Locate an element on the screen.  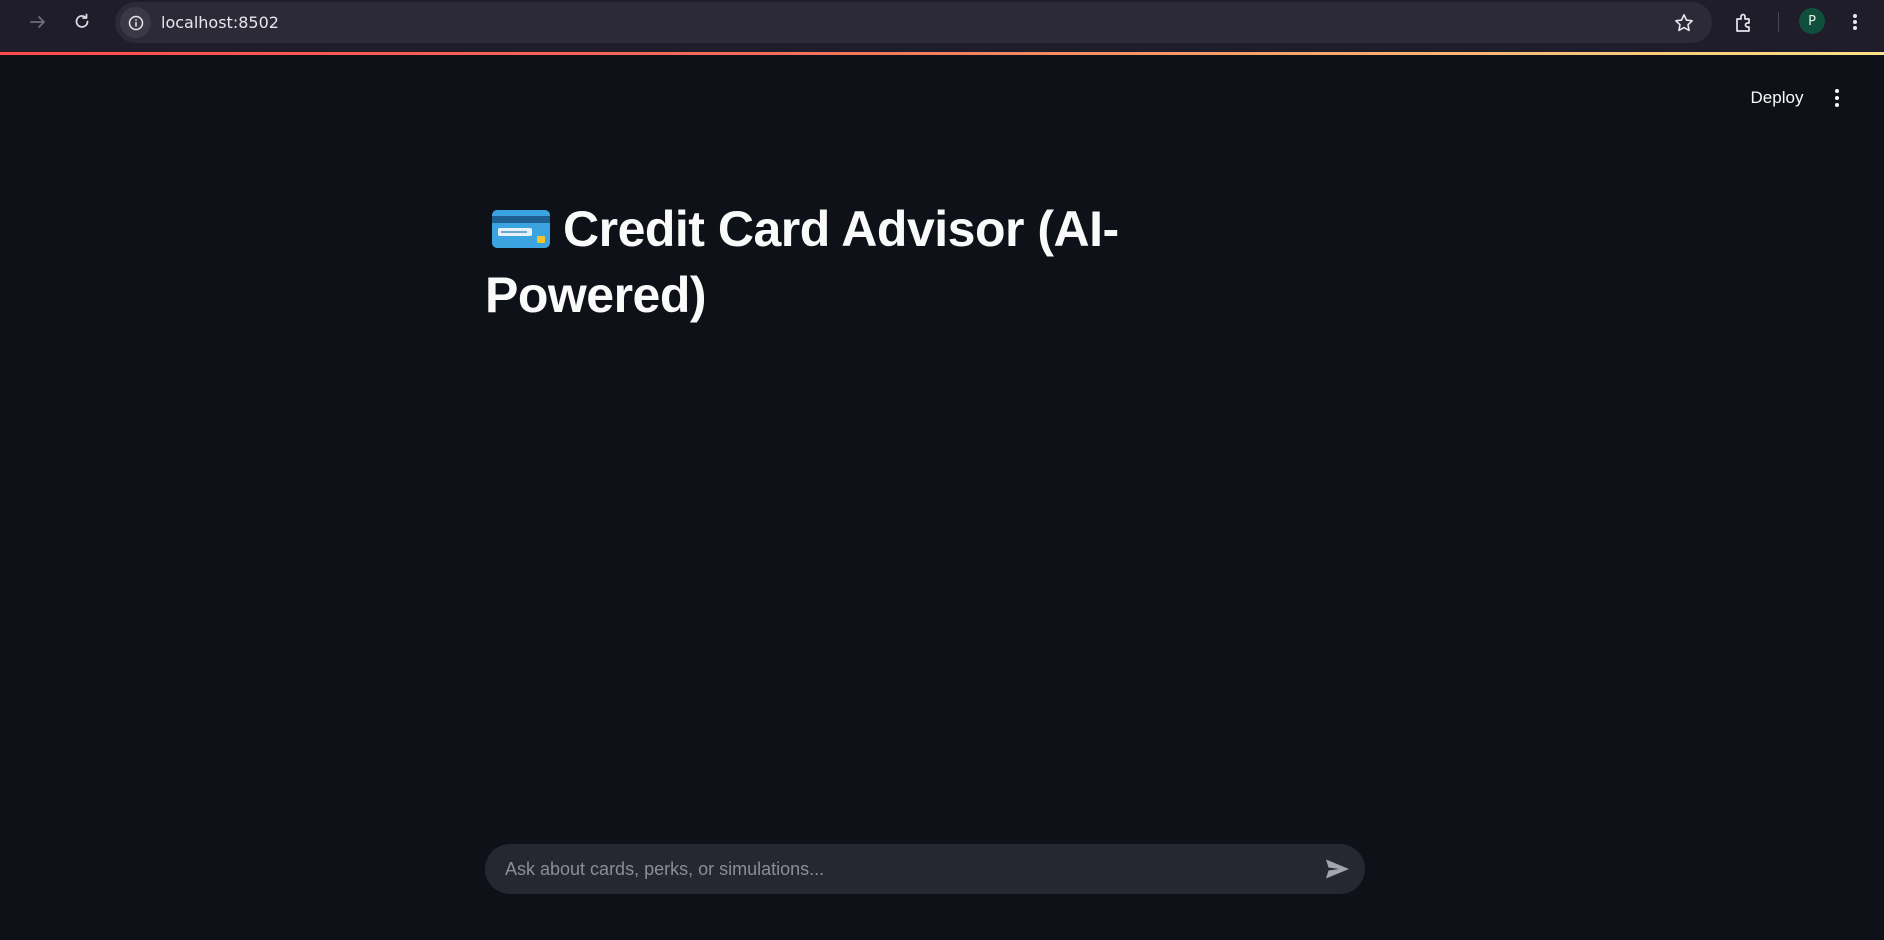
chat-input-container is located at coordinates (925, 869).